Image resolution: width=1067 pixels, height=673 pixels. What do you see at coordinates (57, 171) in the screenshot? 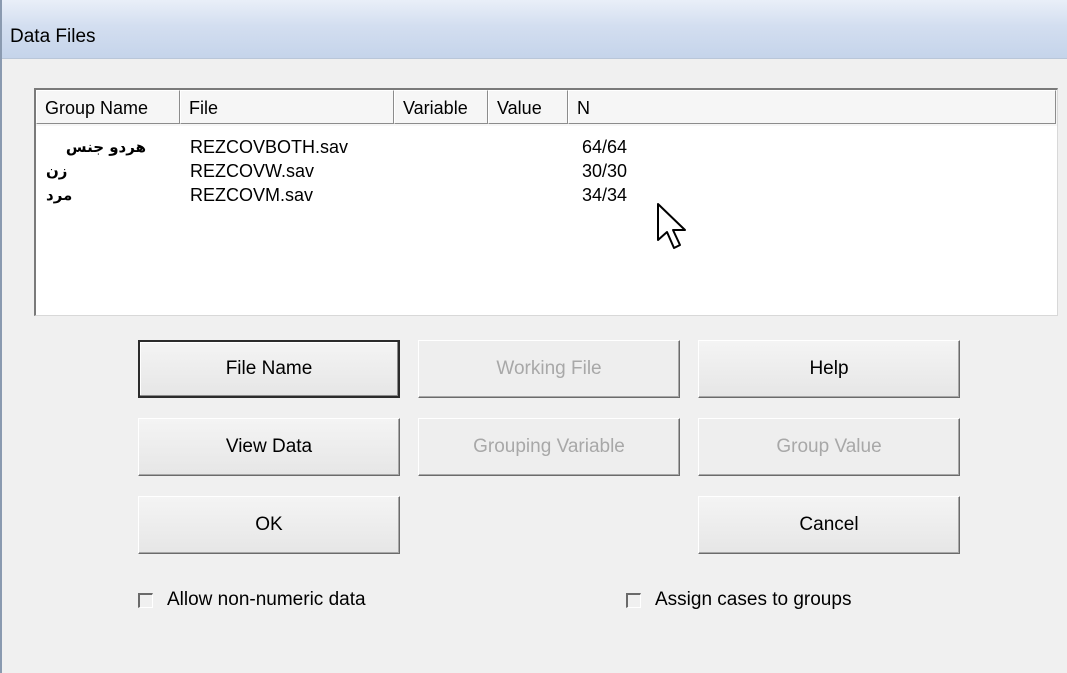
I see `row-group-name: زن` at bounding box center [57, 171].